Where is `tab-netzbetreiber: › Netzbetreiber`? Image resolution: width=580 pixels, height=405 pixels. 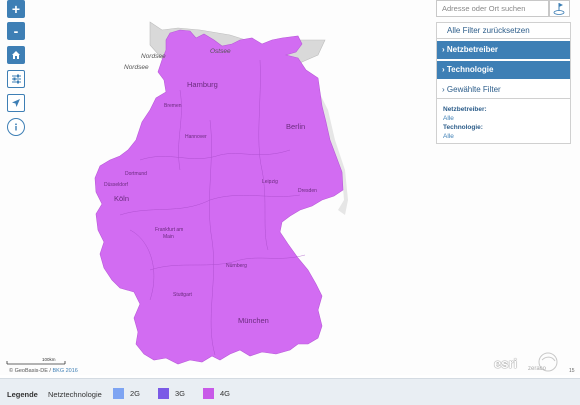 tab-netzbetreiber: › Netzbetreiber is located at coordinates (503, 50).